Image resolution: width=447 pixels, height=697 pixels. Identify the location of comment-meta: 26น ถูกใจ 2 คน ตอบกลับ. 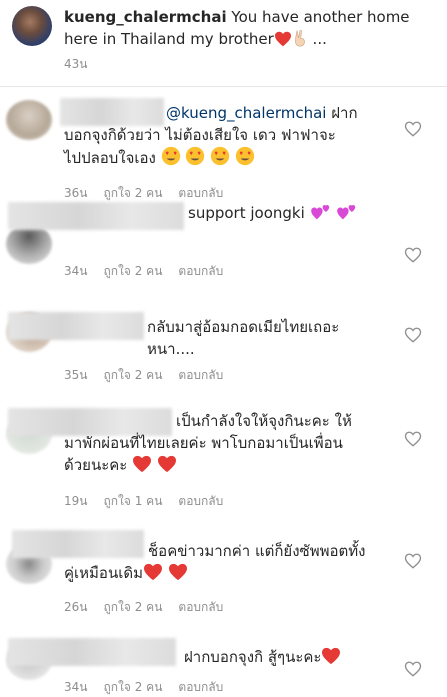
(151, 607).